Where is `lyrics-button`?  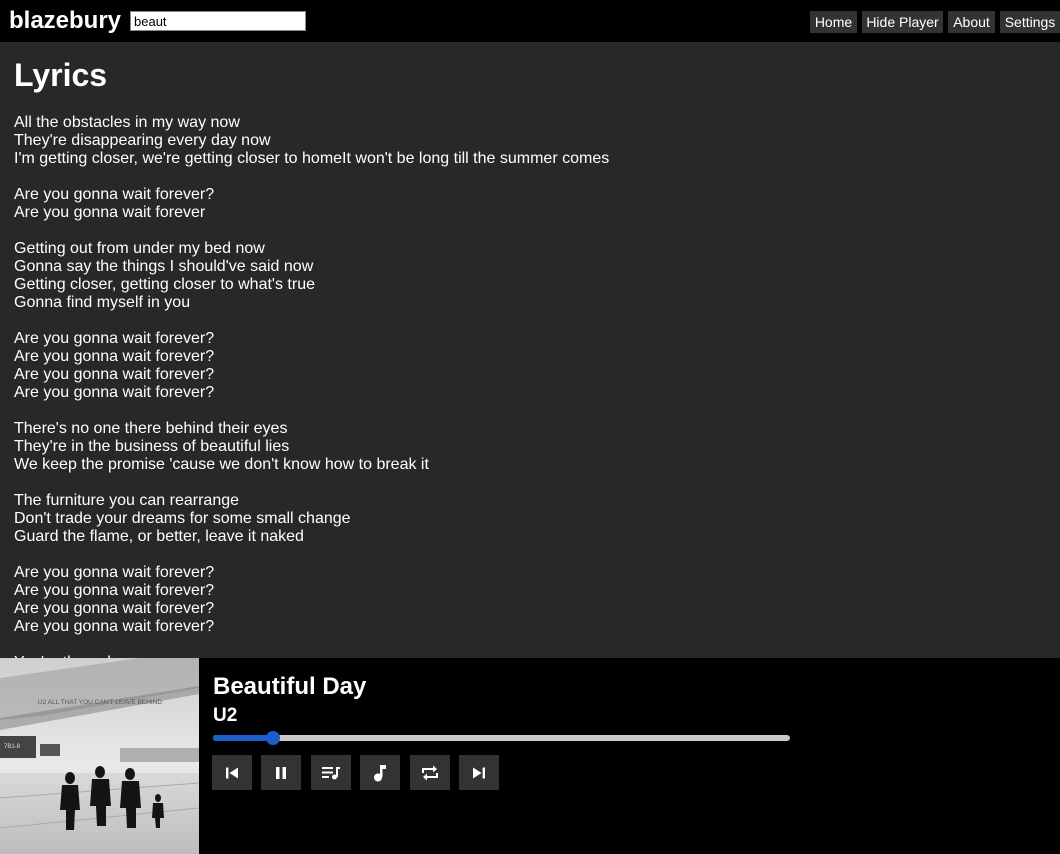
lyrics-button is located at coordinates (380, 772).